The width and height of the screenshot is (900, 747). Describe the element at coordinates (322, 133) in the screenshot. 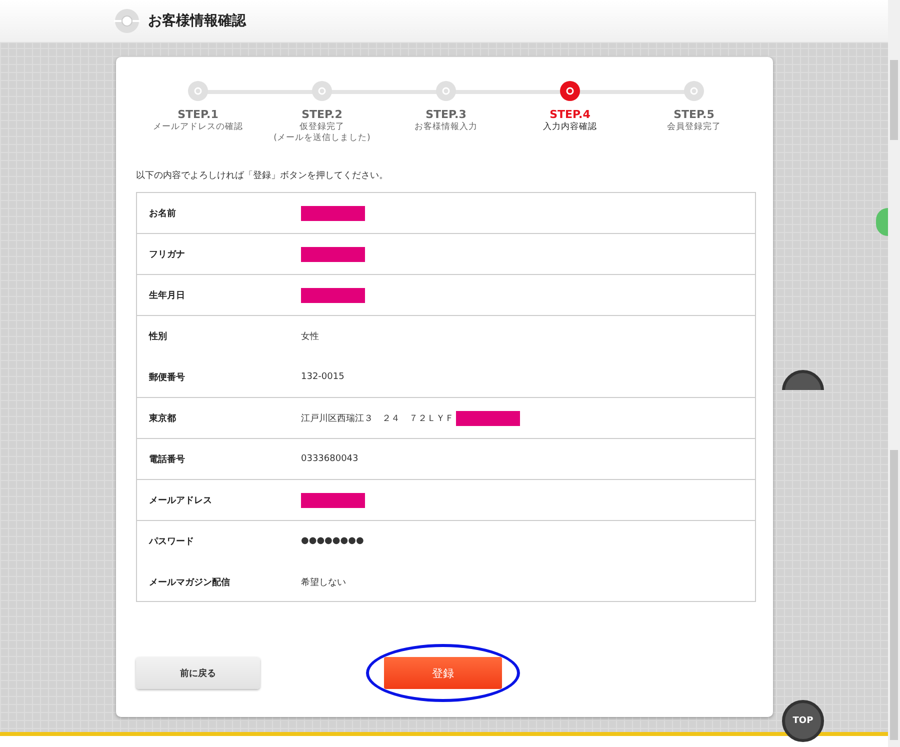

I see `step-caption: 仮登録完了 (メールを送信しました)` at that location.